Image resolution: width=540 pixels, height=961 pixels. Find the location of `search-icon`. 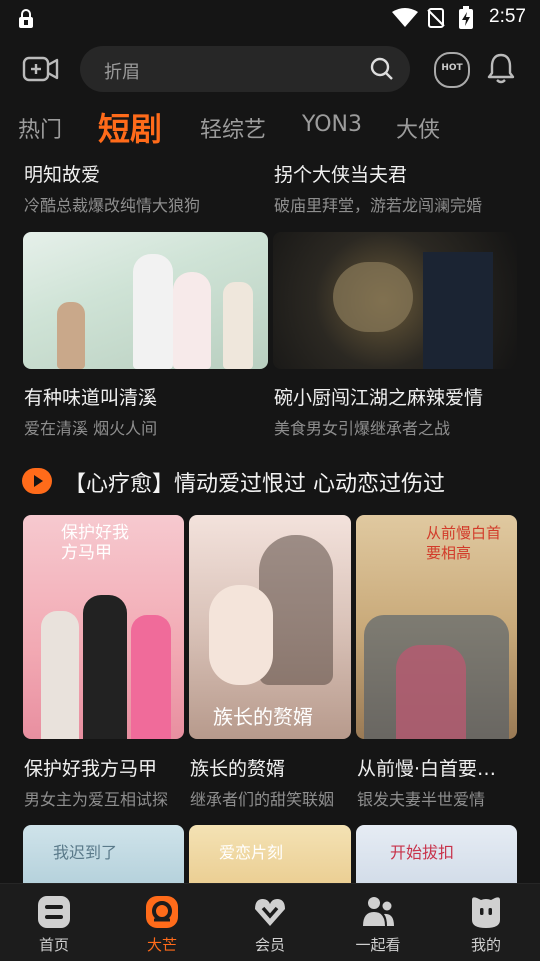

search-icon is located at coordinates (382, 69).